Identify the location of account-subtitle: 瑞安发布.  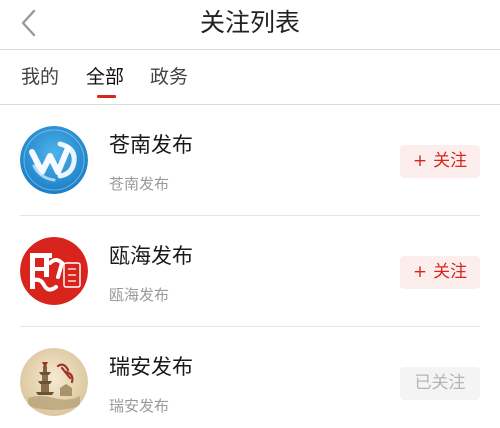
(139, 406).